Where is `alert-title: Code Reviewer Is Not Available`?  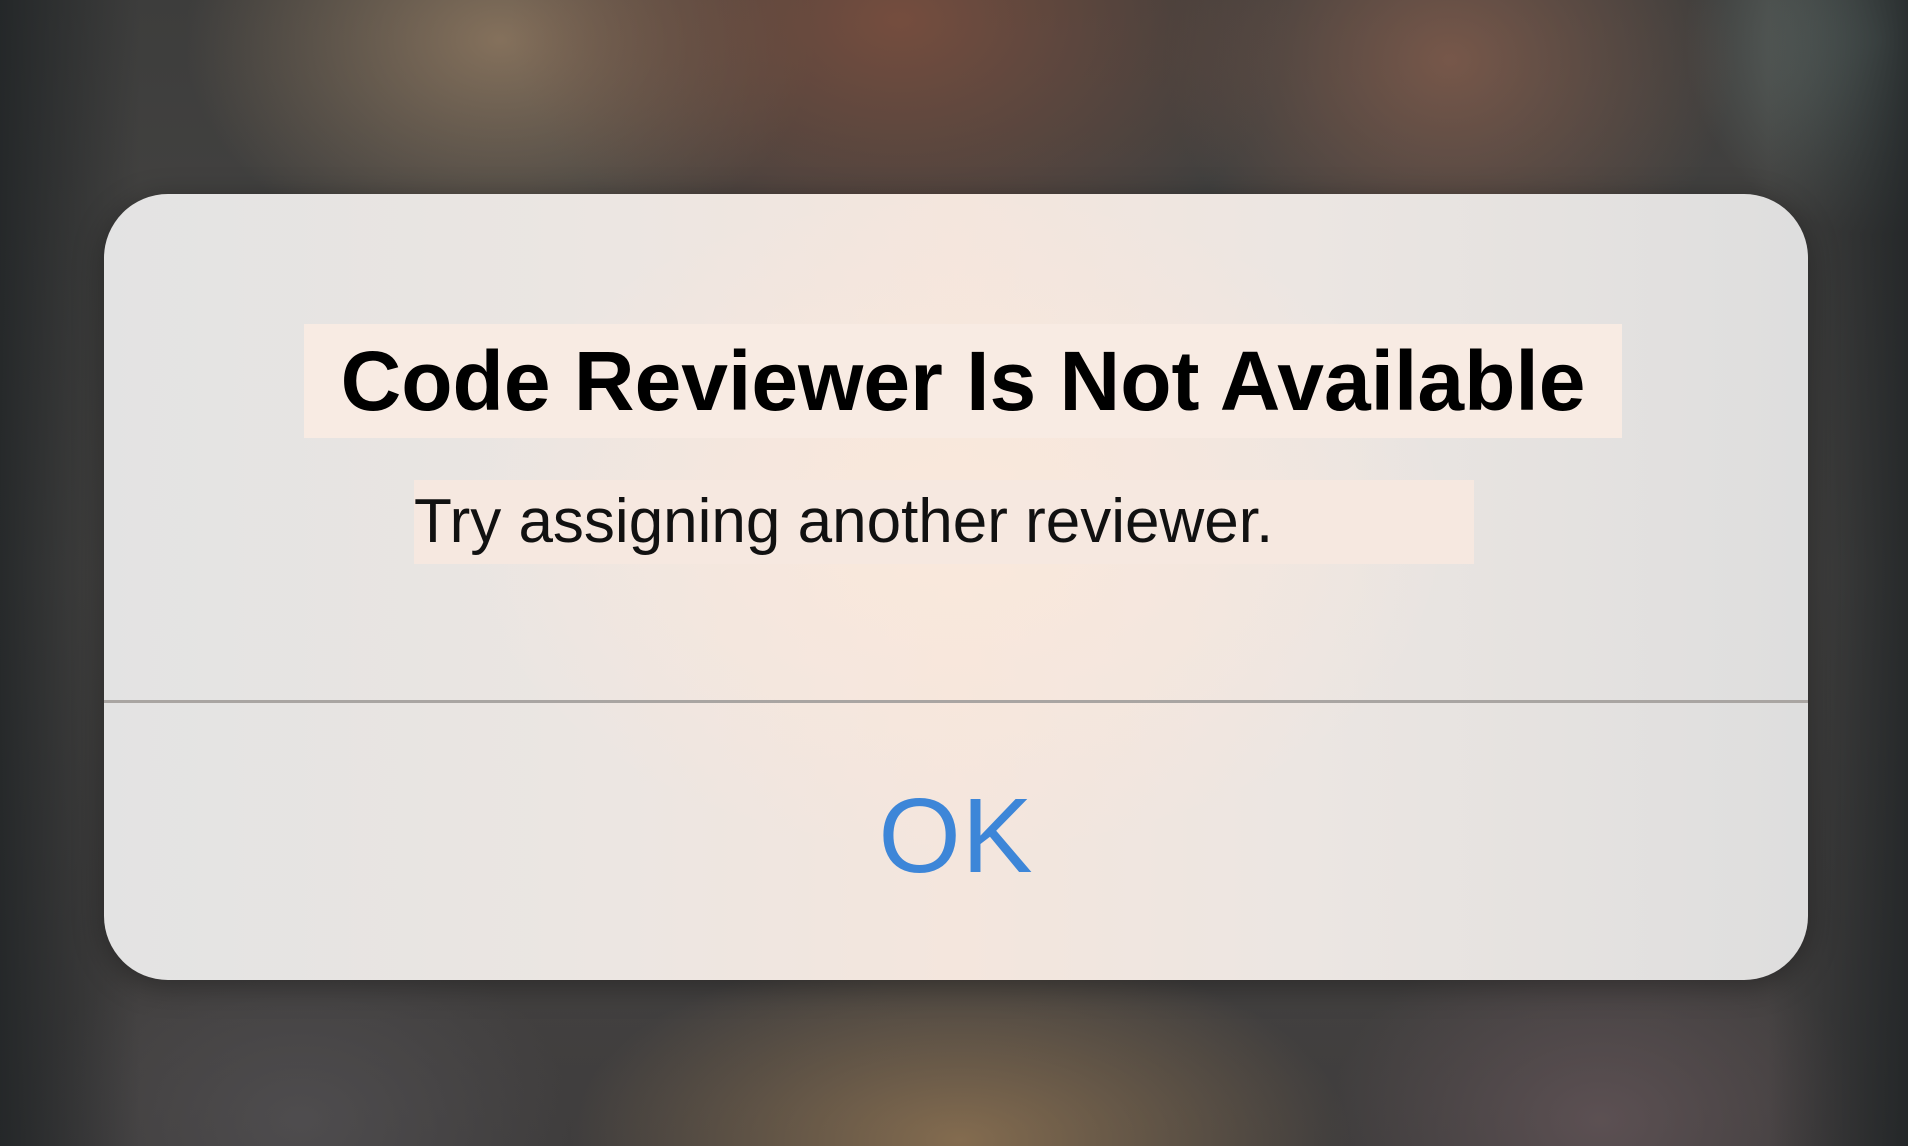
alert-title: Code Reviewer Is Not Available is located at coordinates (963, 381).